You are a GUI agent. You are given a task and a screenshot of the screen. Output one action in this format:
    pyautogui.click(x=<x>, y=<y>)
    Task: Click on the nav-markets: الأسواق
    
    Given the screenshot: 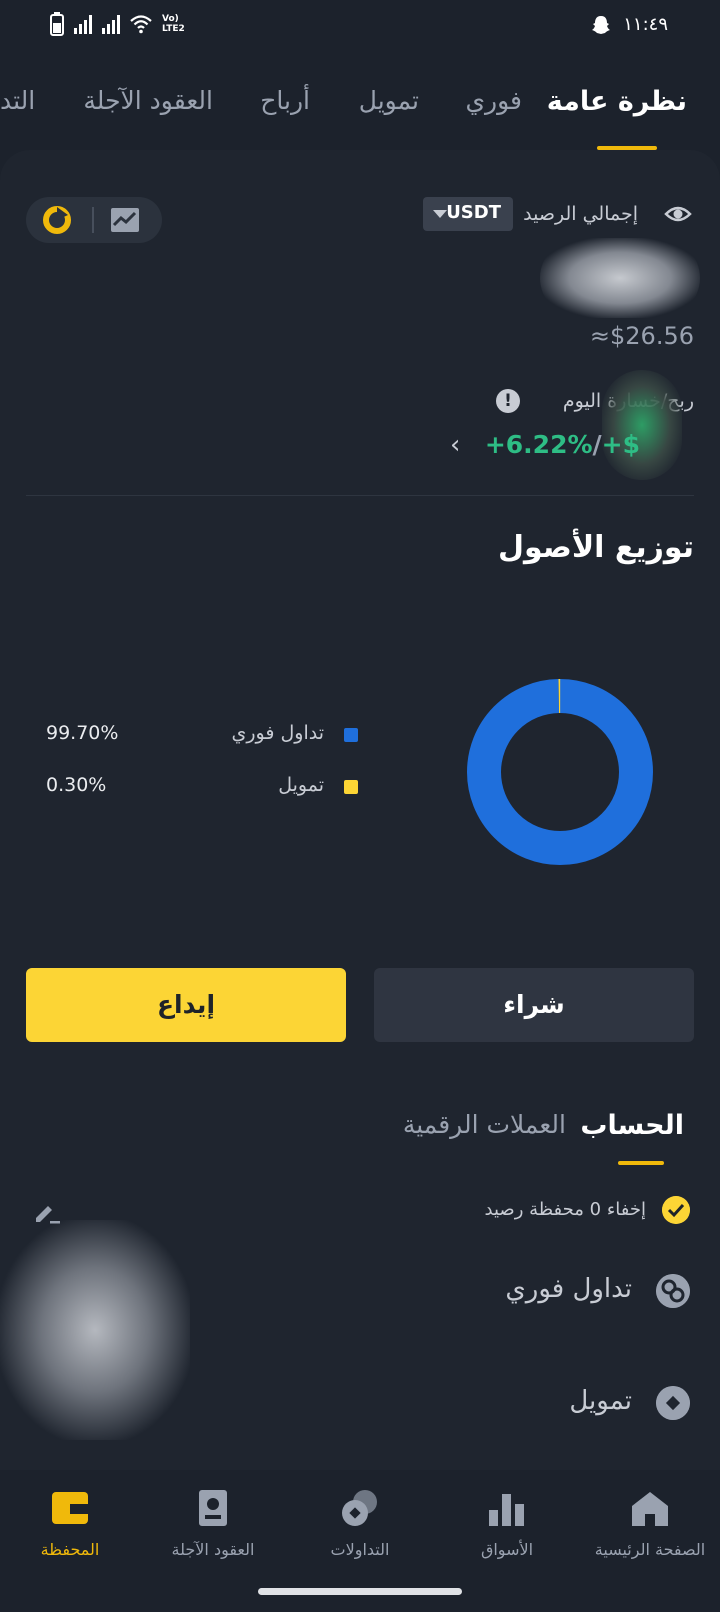 What is the action you would take?
    pyautogui.click(x=507, y=1514)
    